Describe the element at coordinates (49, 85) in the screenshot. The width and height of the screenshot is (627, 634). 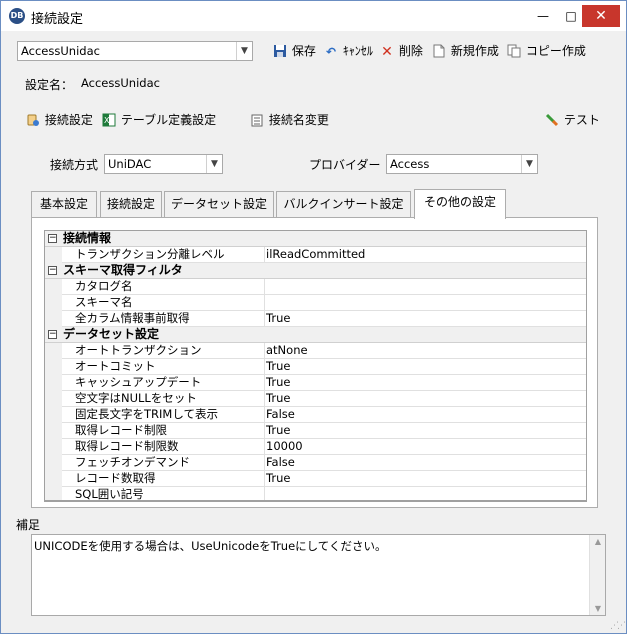
I see `setting-name-label: 設定名：` at that location.